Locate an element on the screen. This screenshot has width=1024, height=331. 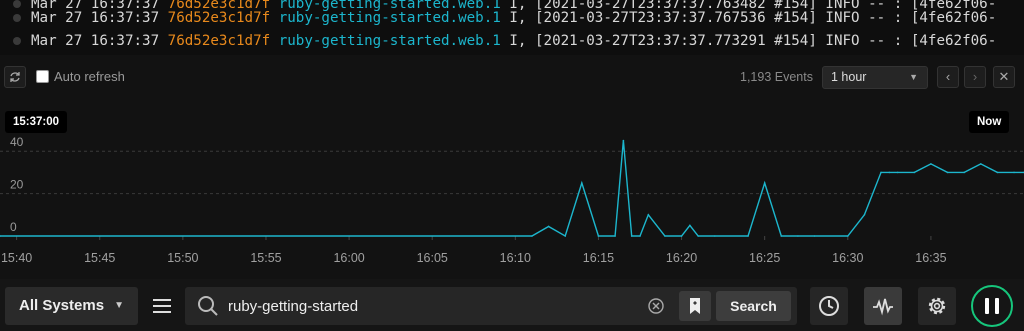
x-tick-label: 16:35 is located at coordinates (930, 258).